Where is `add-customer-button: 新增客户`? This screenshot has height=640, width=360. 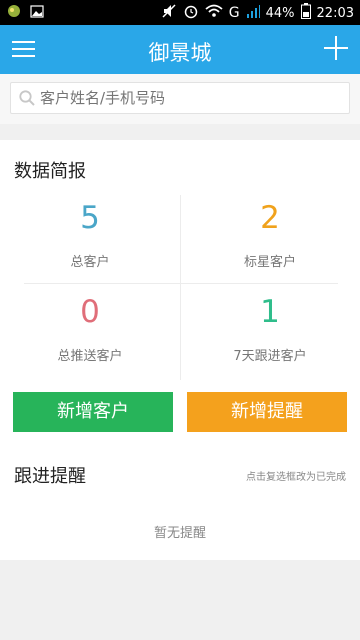
add-customer-button: 新增客户 is located at coordinates (93, 412).